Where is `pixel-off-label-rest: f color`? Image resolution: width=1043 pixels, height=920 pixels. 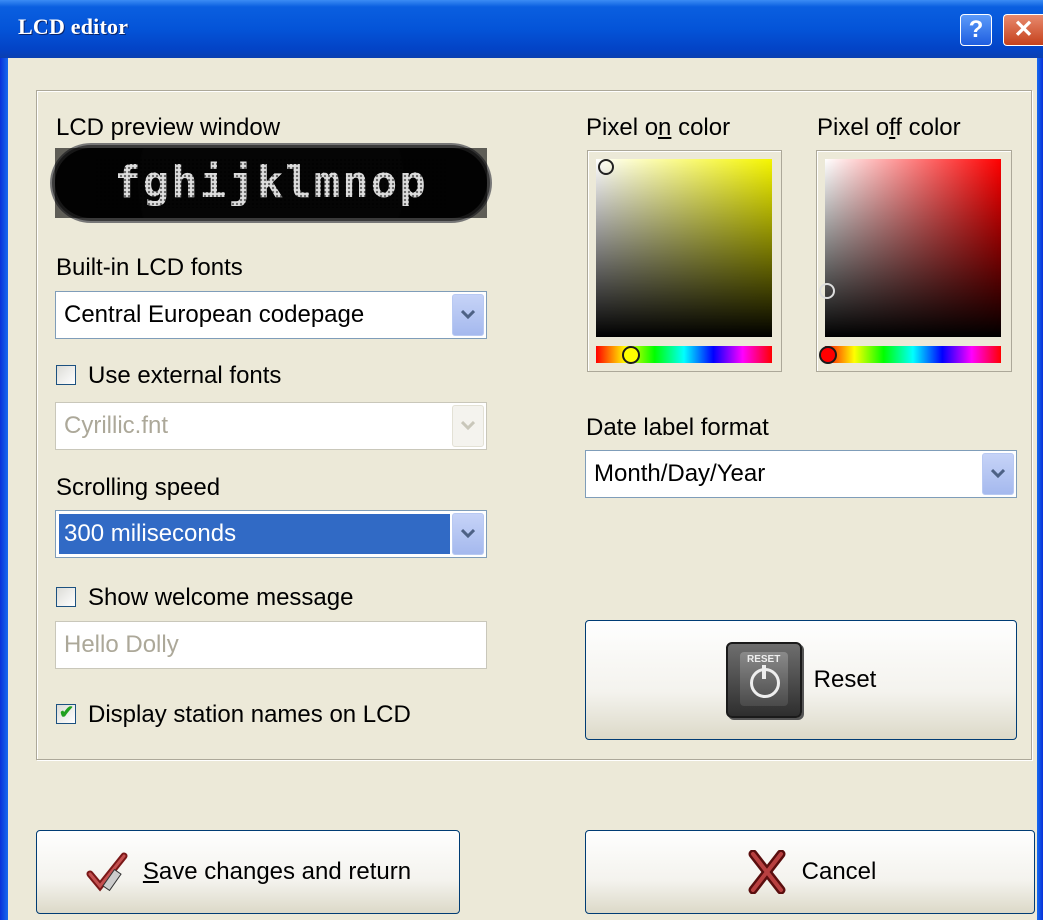 pixel-off-label-rest: f color is located at coordinates (928, 127).